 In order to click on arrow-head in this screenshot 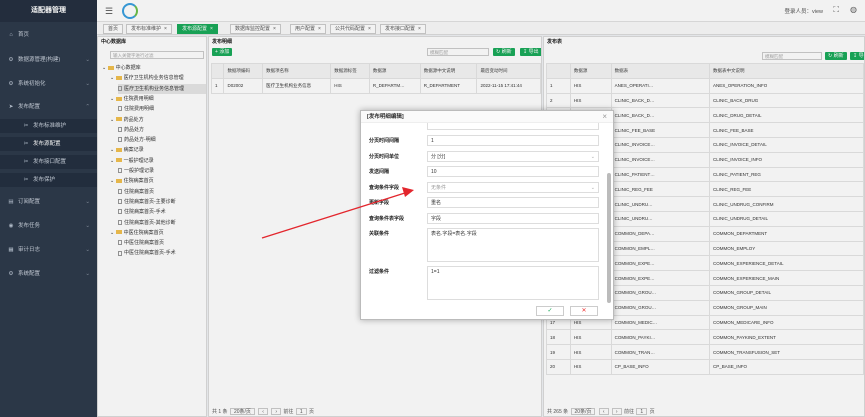, I will do `click(408, 192)`.